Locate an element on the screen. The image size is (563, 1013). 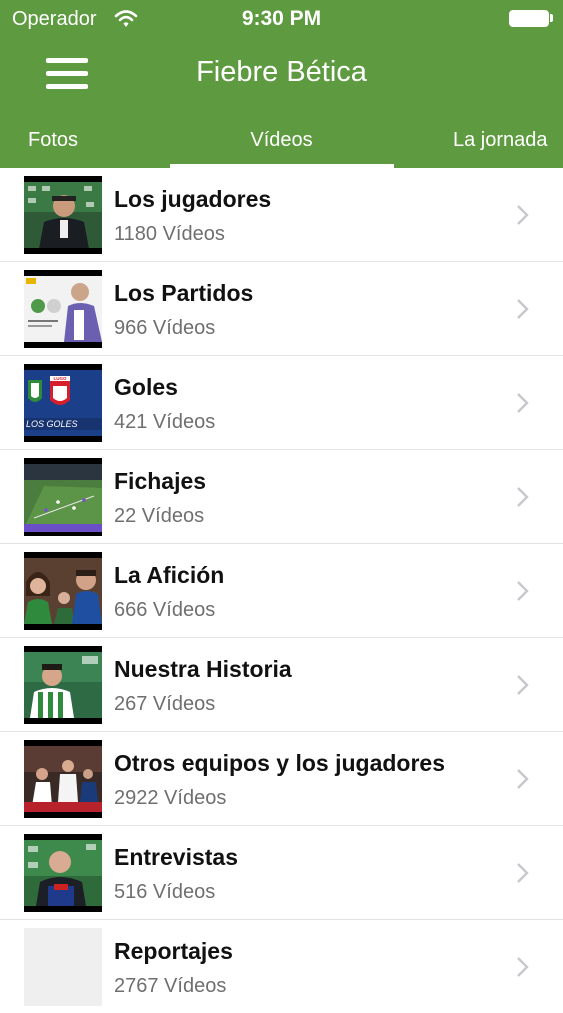
list-item: Entrevistas 516 Vídeos is located at coordinates (281, 873).